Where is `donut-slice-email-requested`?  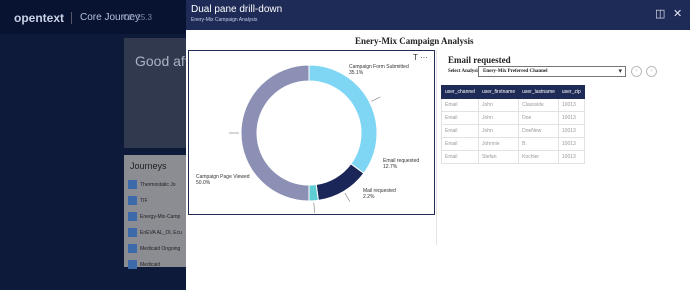
donut-slice-email-requested is located at coordinates (340, 182).